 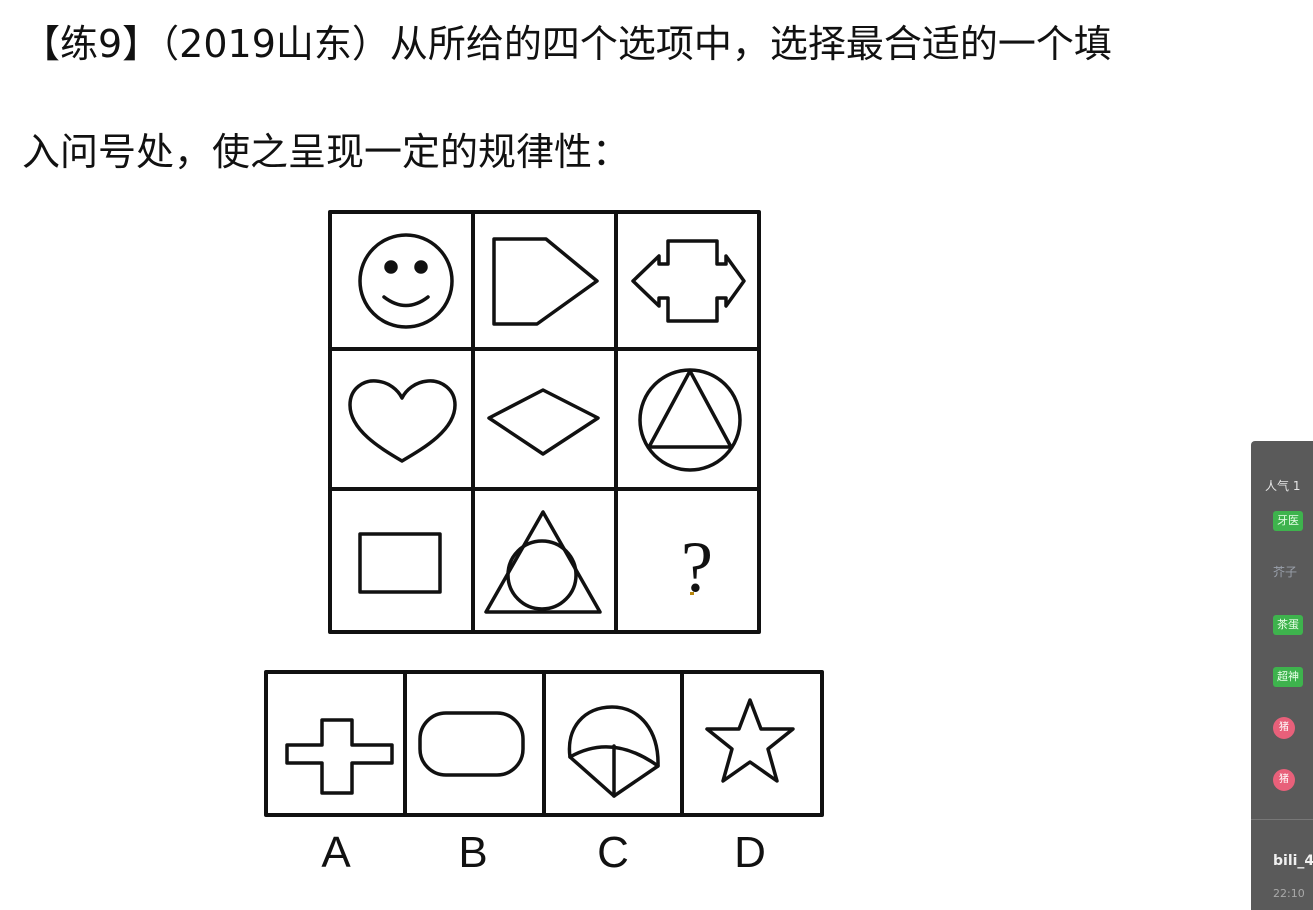 I want to click on chat-medal-tag: 茶蛋, so click(x=1288, y=625).